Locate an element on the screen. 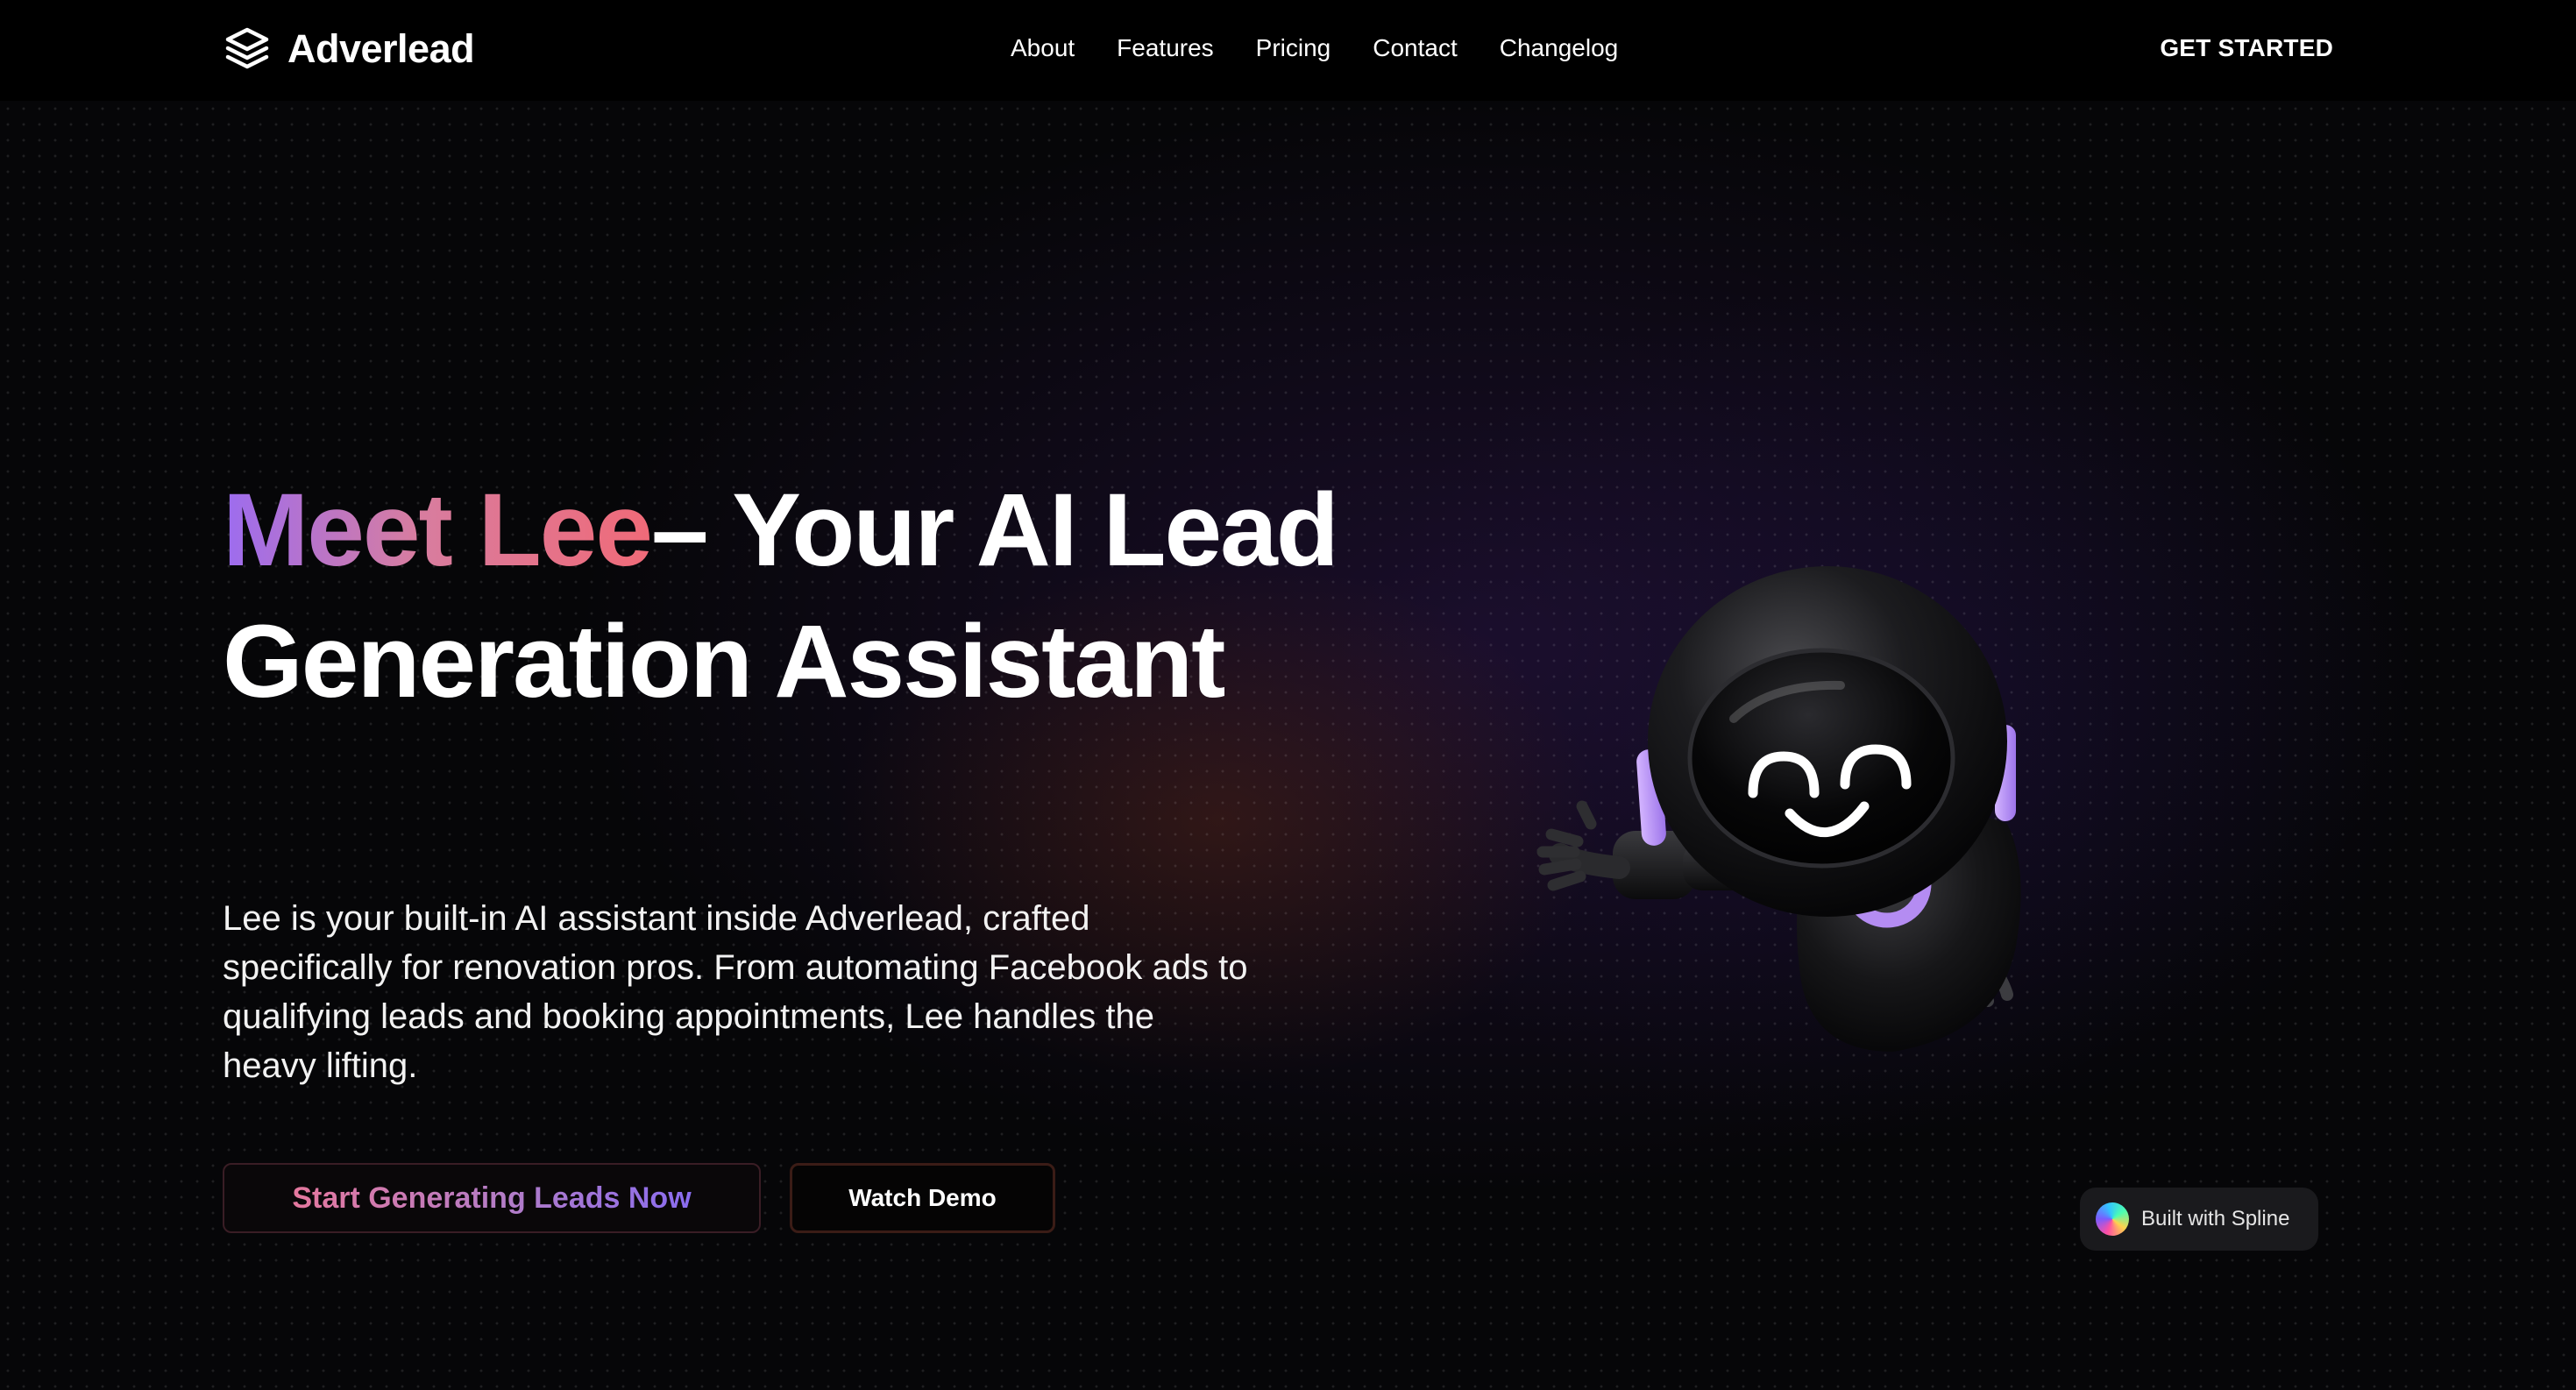  nav-link-changelog: Changelog is located at coordinates (1559, 48).